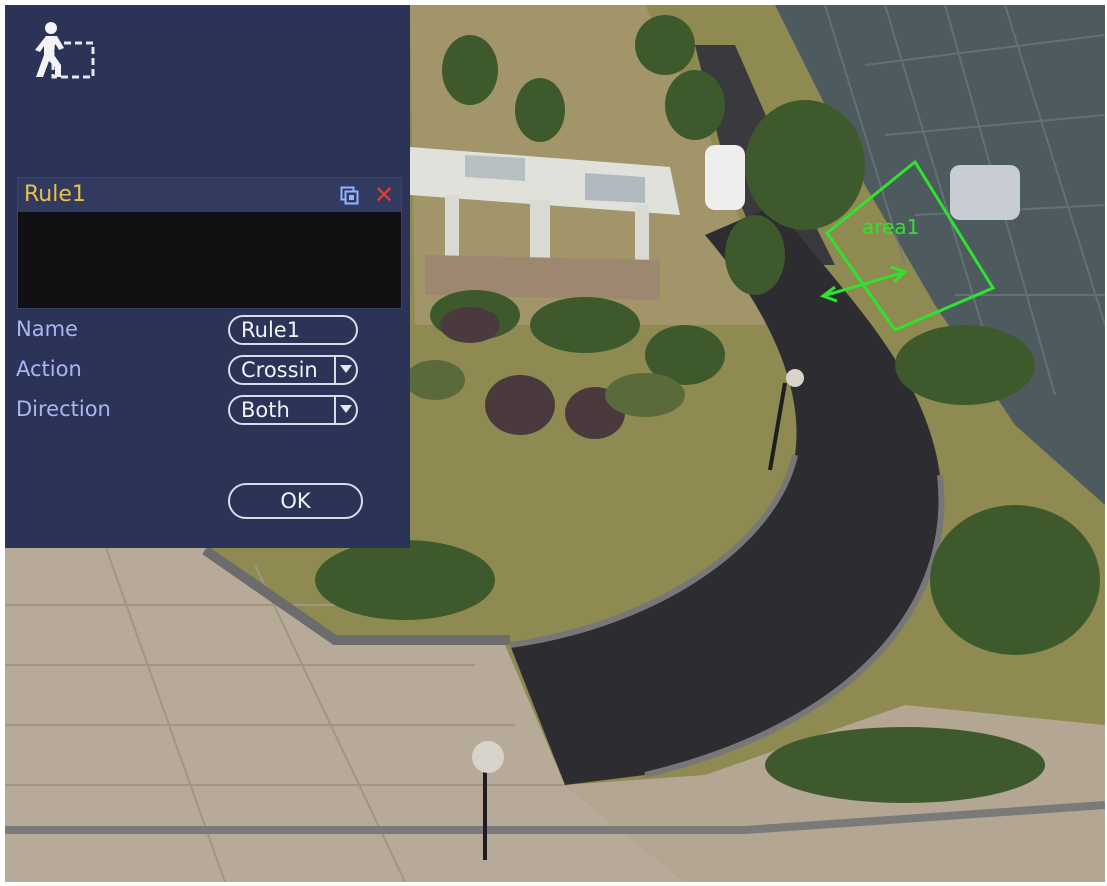 This screenshot has height=886, width=1107. I want to click on rule-name: Rule1, so click(55, 194).